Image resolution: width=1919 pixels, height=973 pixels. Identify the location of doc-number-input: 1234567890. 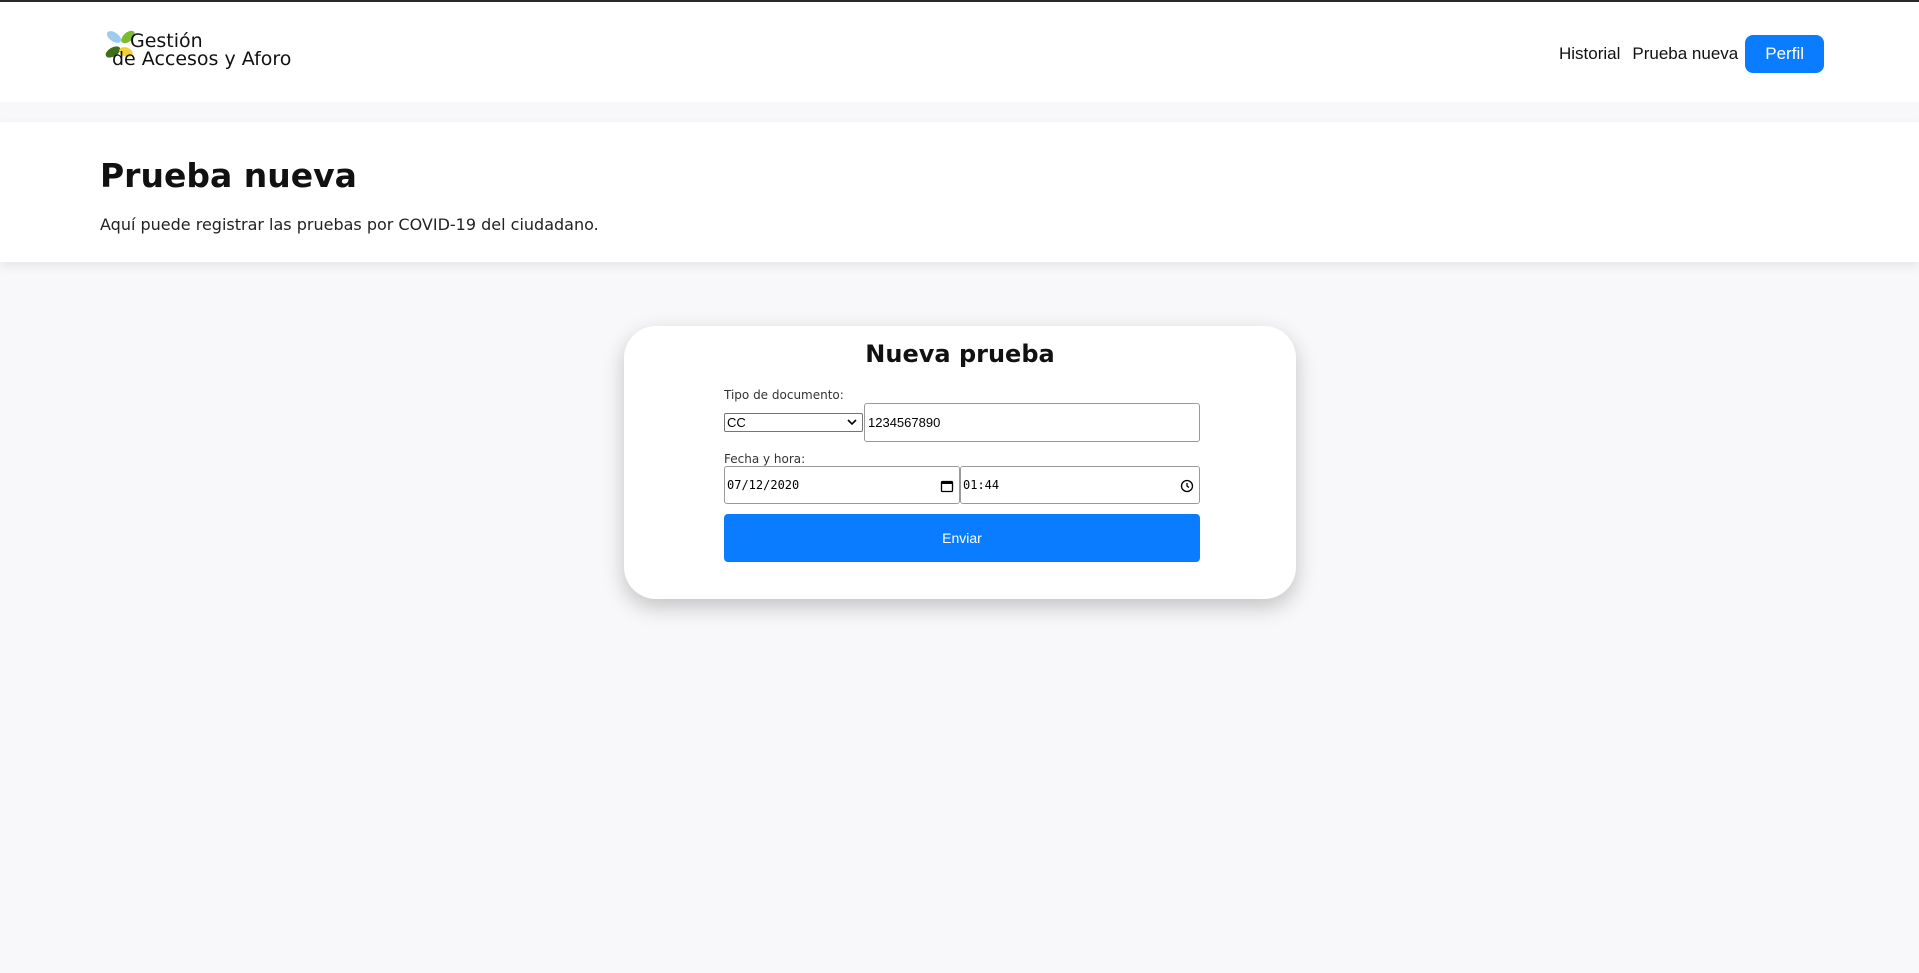
(1032, 422).